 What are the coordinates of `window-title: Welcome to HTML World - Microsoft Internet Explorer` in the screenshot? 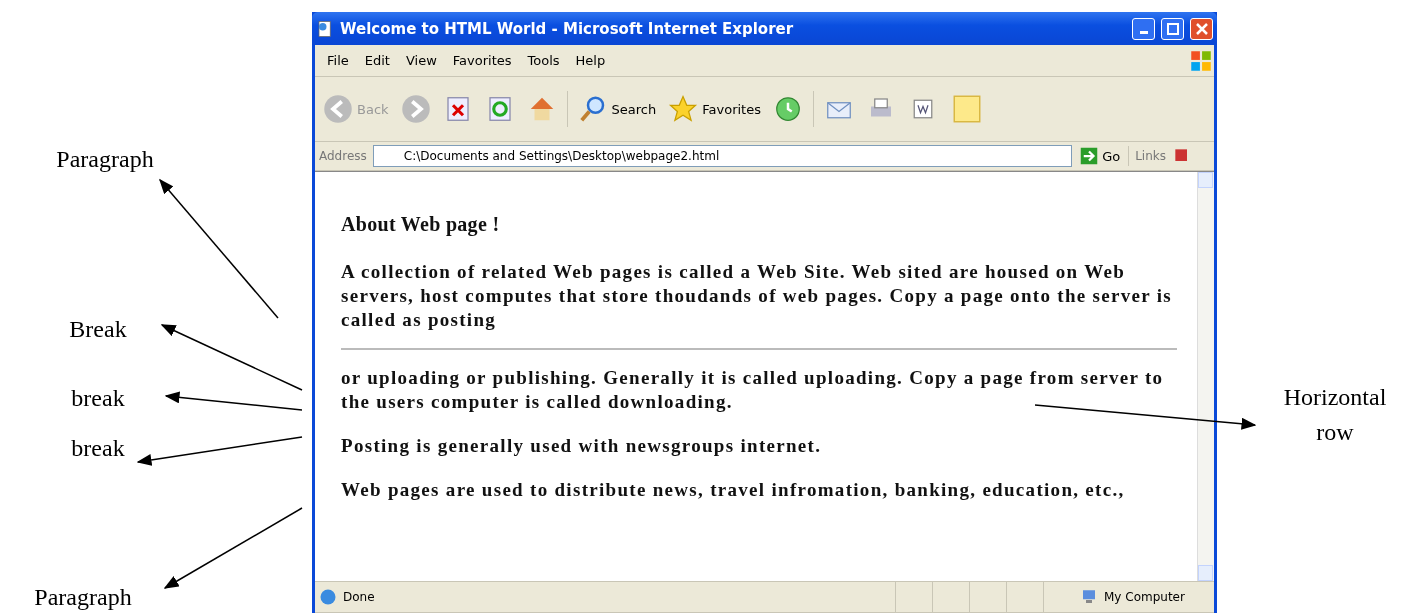 It's located at (567, 28).